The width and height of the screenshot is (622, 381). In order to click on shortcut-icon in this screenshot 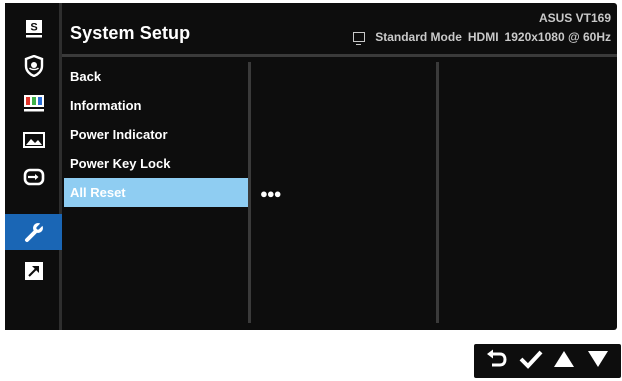, I will do `click(34, 271)`.